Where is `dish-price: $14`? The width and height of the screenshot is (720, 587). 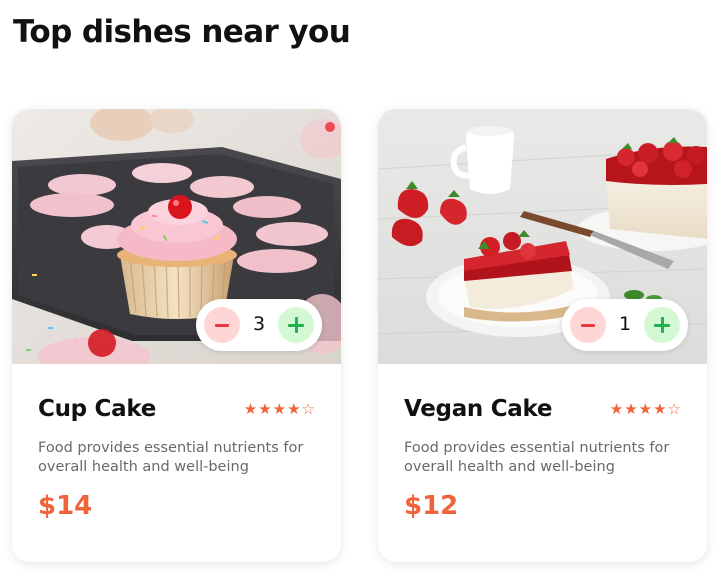
dish-price: $14 is located at coordinates (65, 506).